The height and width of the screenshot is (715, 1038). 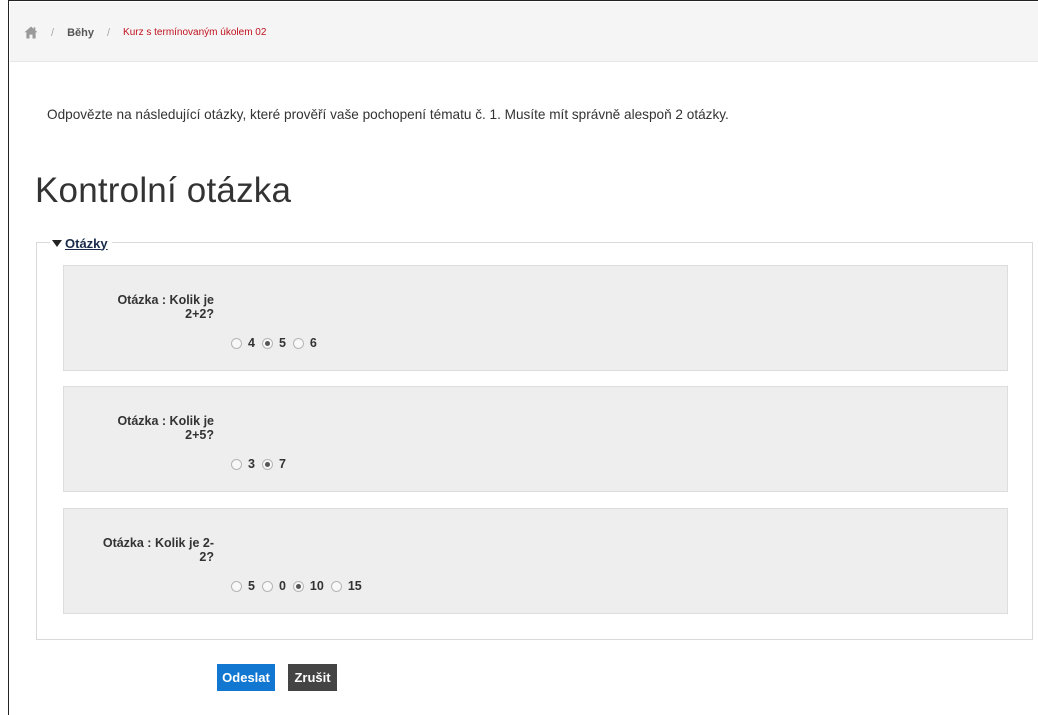 I want to click on answer-option: 6, so click(x=304, y=343).